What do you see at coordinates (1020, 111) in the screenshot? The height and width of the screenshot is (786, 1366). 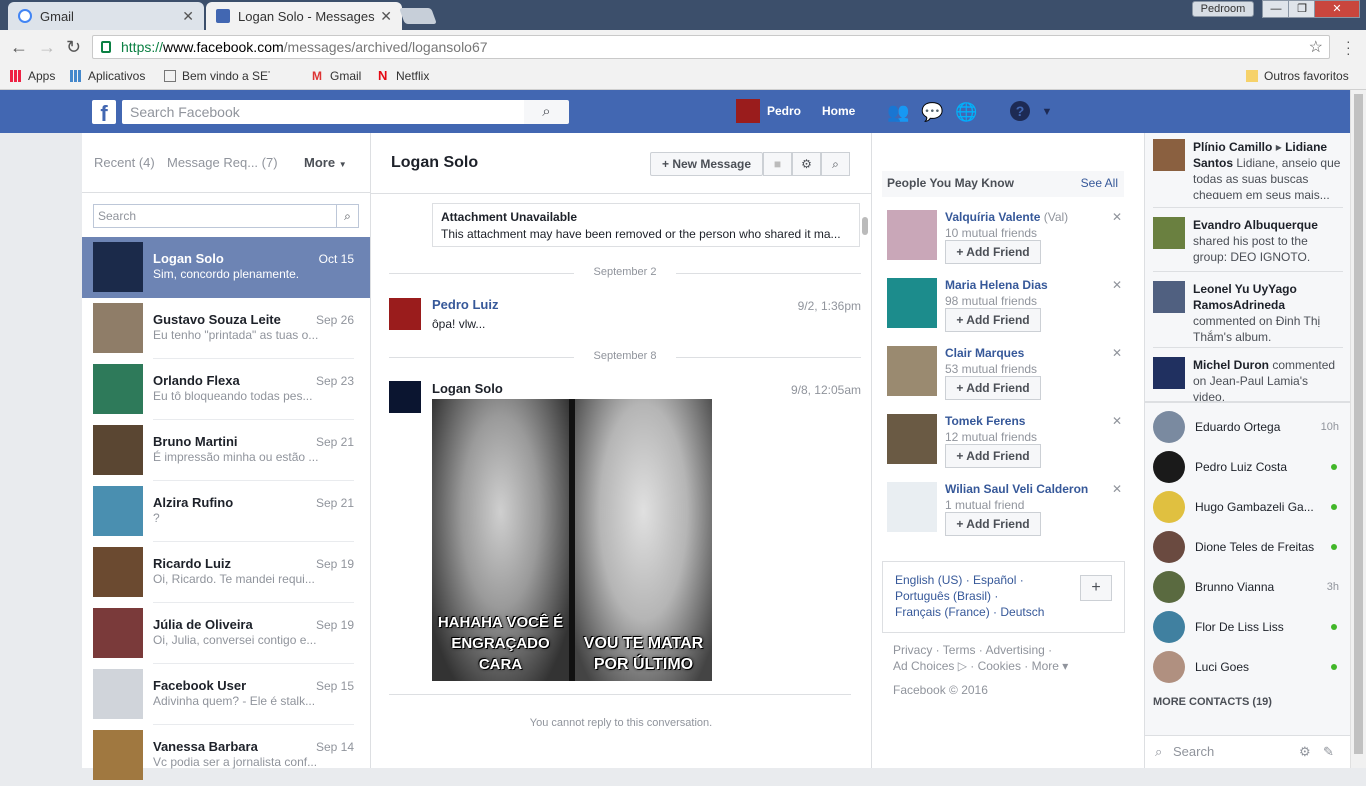 I see `help-icon: ?` at bounding box center [1020, 111].